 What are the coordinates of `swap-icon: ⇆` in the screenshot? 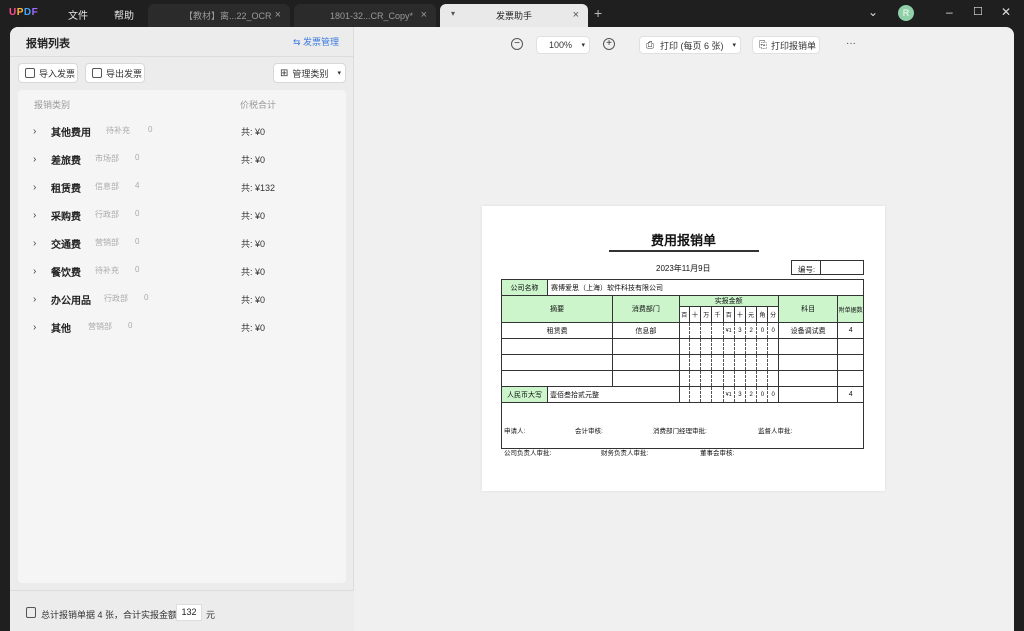 It's located at (298, 42).